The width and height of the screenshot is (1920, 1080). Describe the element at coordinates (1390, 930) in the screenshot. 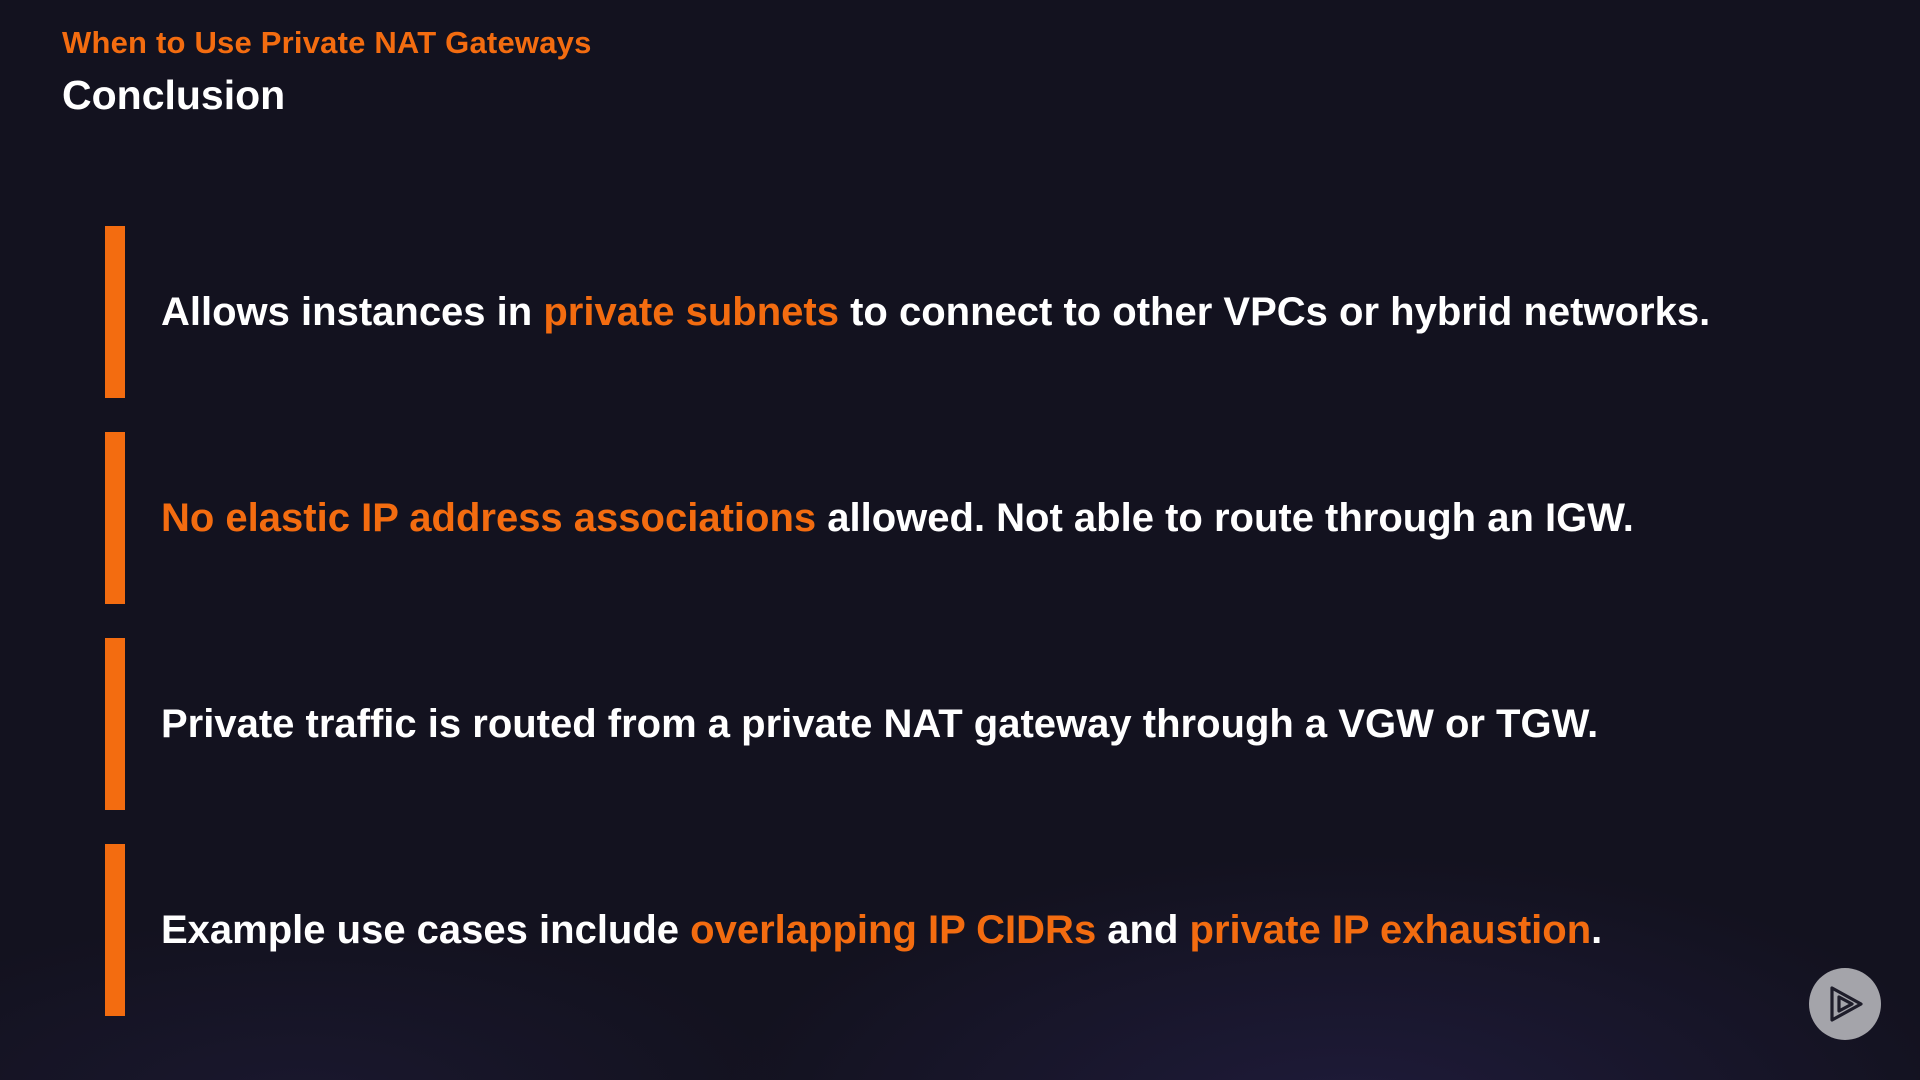

I see `bullet-highlight: private IP exhaustion` at that location.